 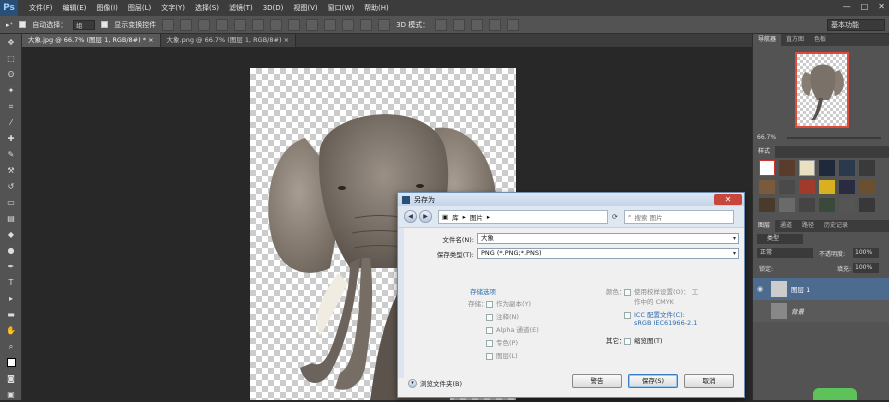 I want to click on magic-wand-icon: ✦, so click(x=11, y=90).